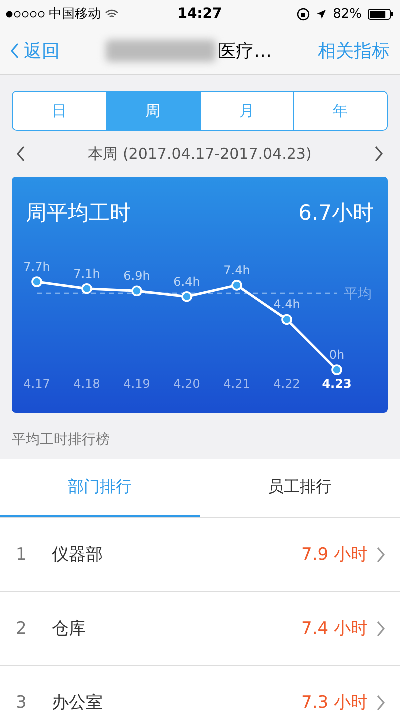 The height and width of the screenshot is (710, 400). Describe the element at coordinates (354, 51) in the screenshot. I see `related-metrics-link: 相关指标` at that location.